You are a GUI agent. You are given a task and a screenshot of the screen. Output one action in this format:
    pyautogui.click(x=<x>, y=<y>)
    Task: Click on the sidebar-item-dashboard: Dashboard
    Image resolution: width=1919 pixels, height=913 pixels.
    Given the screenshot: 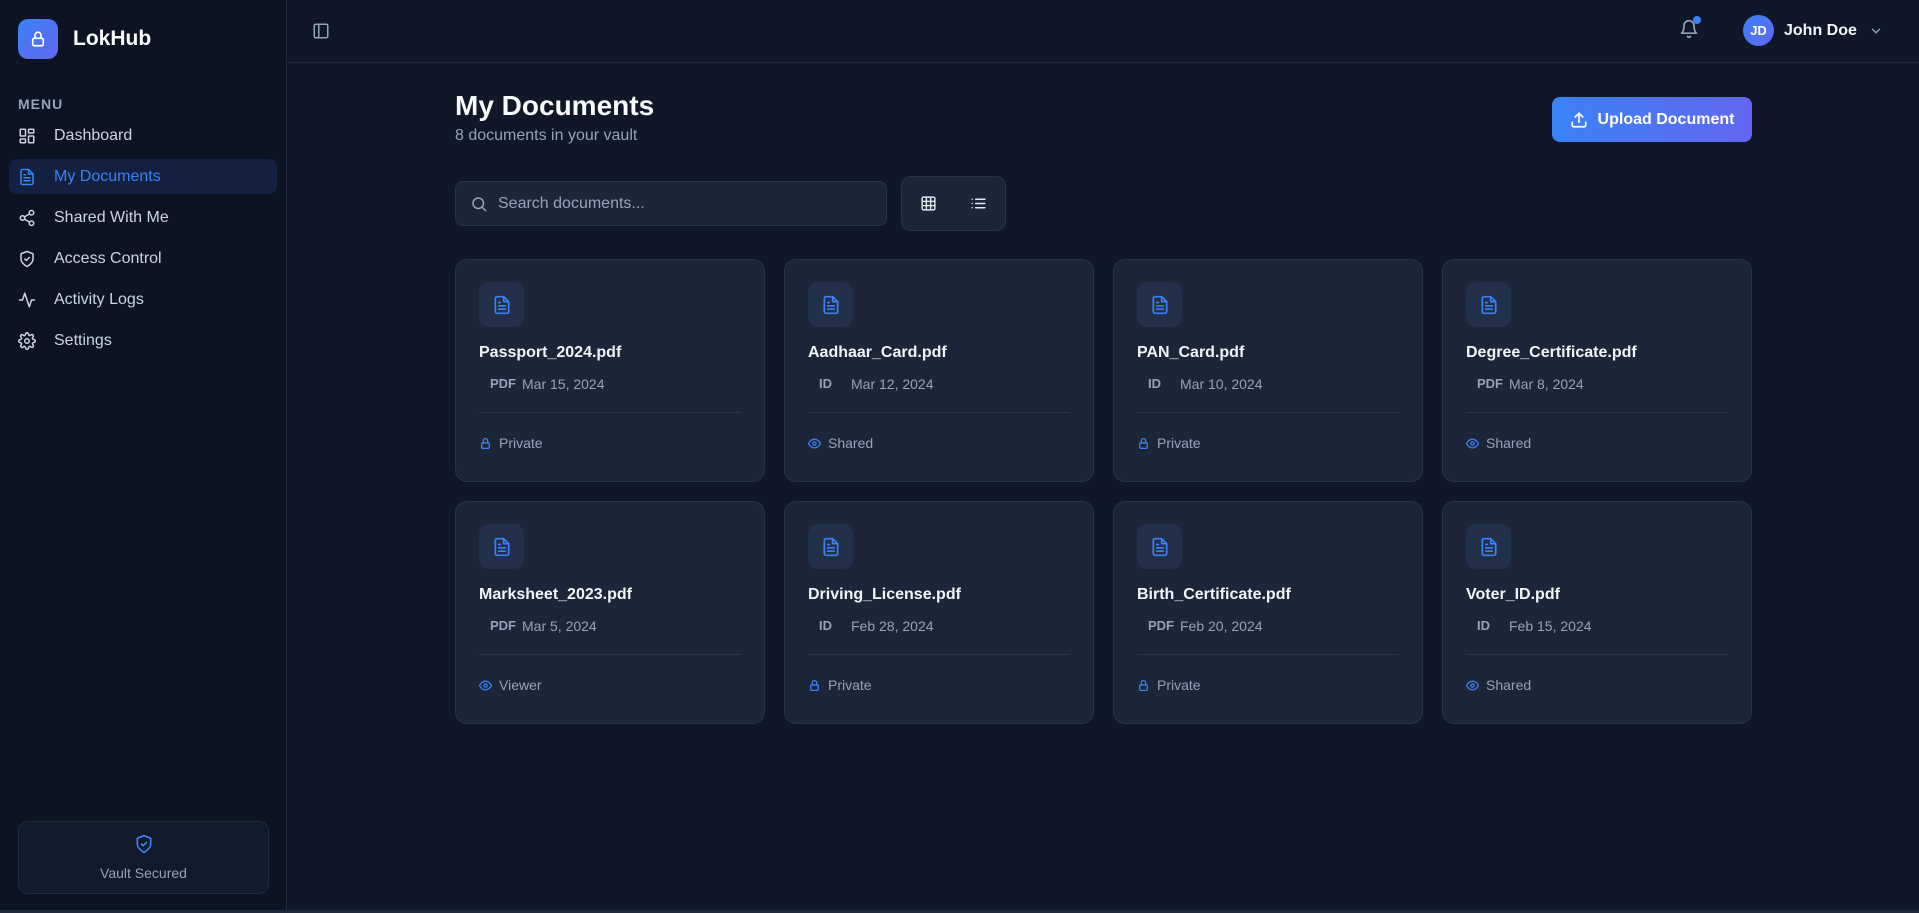 What is the action you would take?
    pyautogui.click(x=143, y=135)
    